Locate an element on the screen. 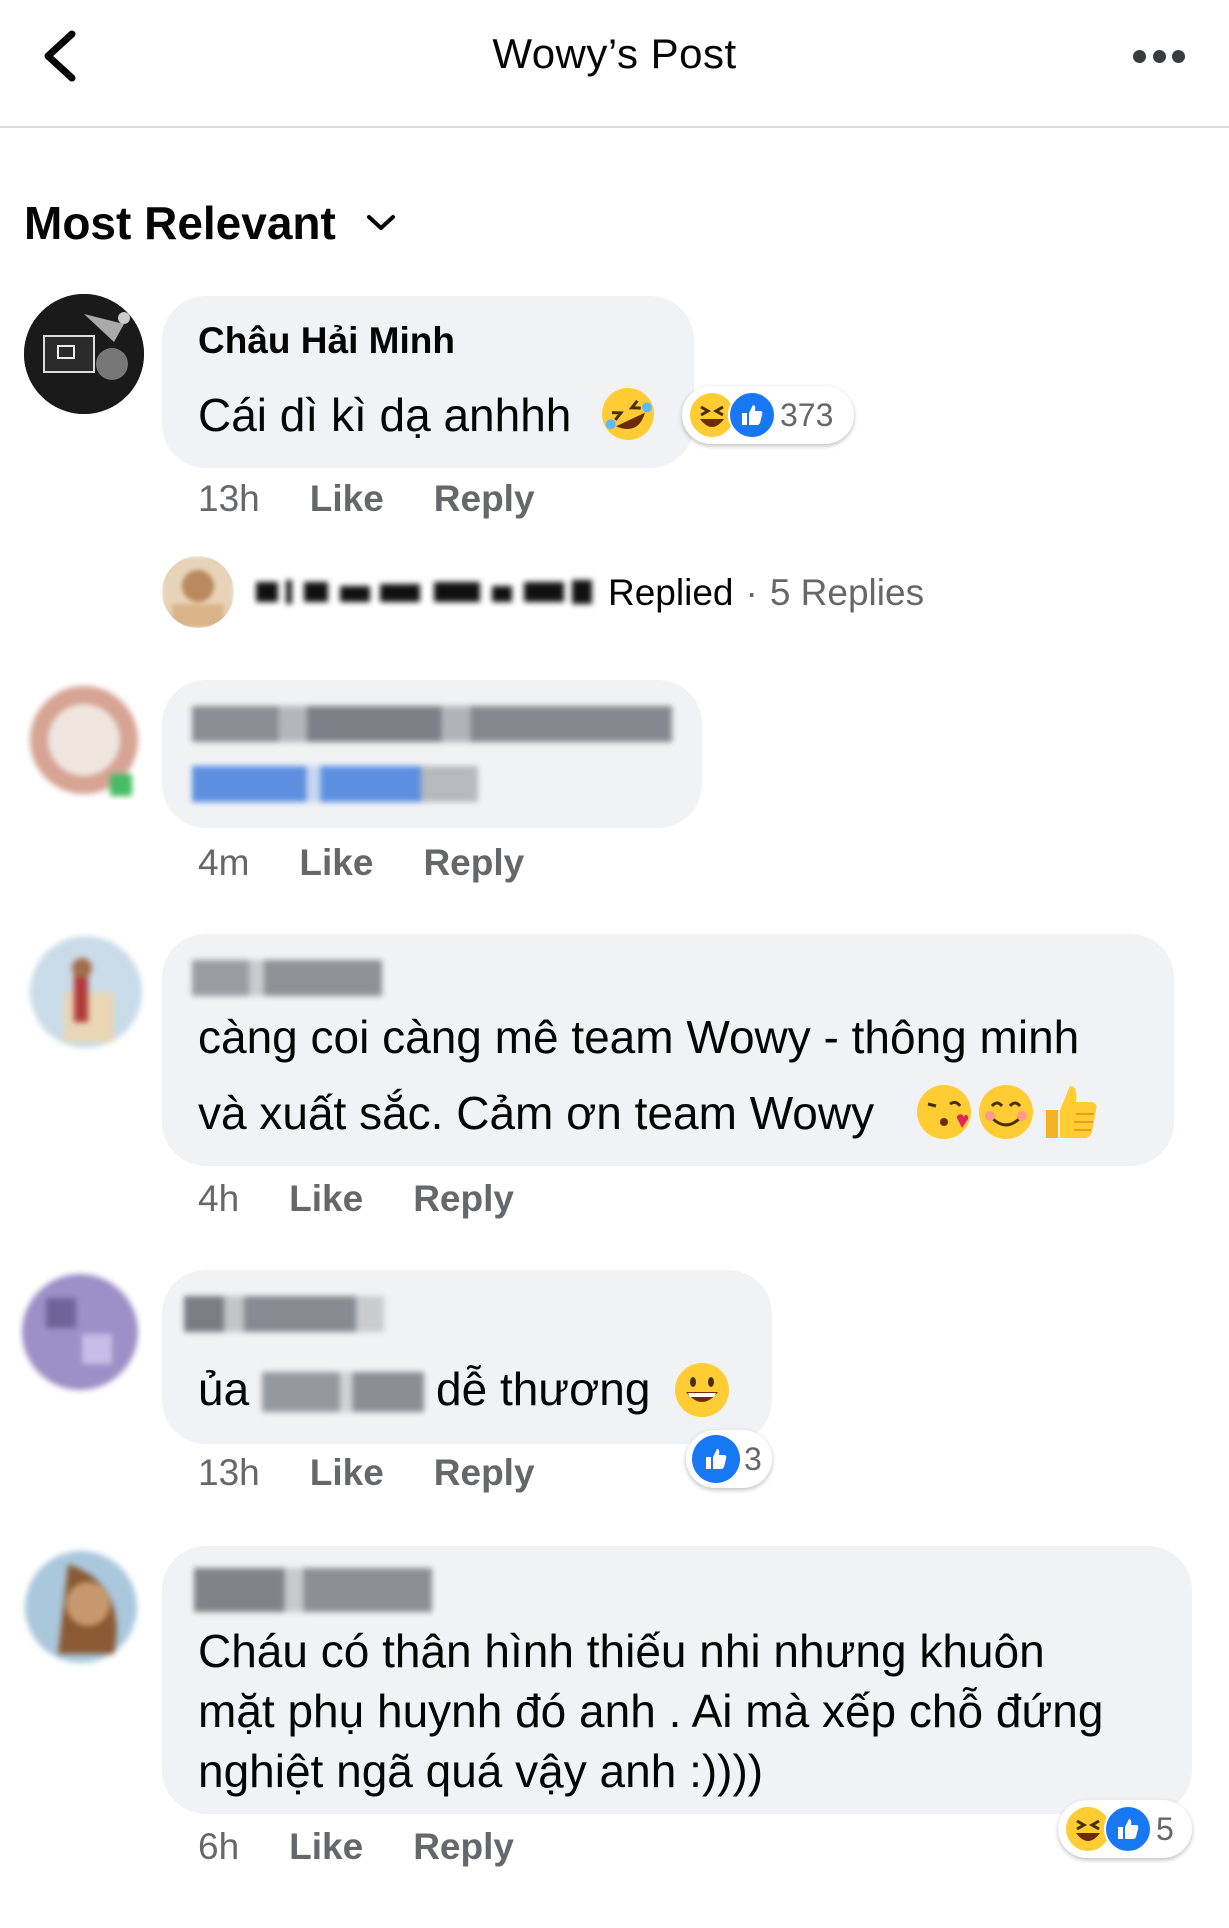  smiling-emoji-icon is located at coordinates (1006, 1112).